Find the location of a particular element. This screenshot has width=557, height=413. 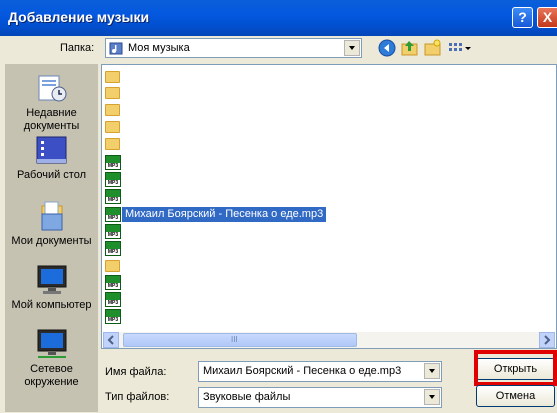

place-label: Мой компьютер is located at coordinates (51, 305).